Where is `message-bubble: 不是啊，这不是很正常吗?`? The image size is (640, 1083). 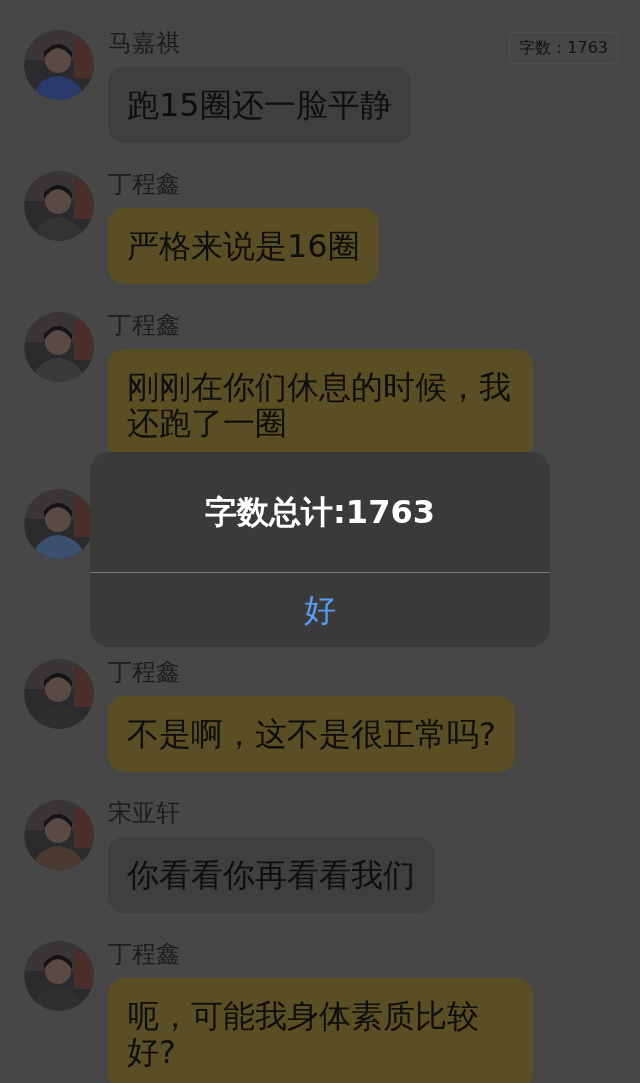 message-bubble: 不是啊，这不是很正常吗? is located at coordinates (311, 734).